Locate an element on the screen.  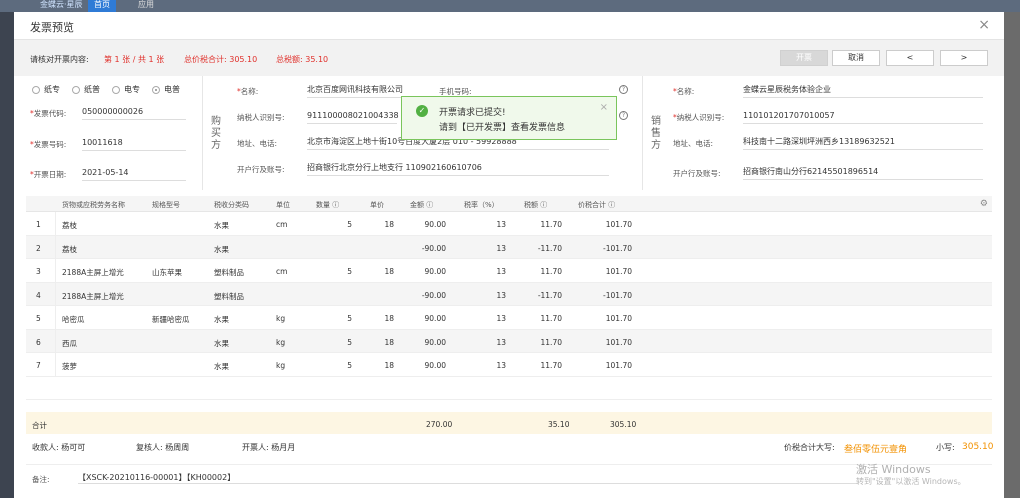
radio-label: 电专 is located at coordinates (132, 89).